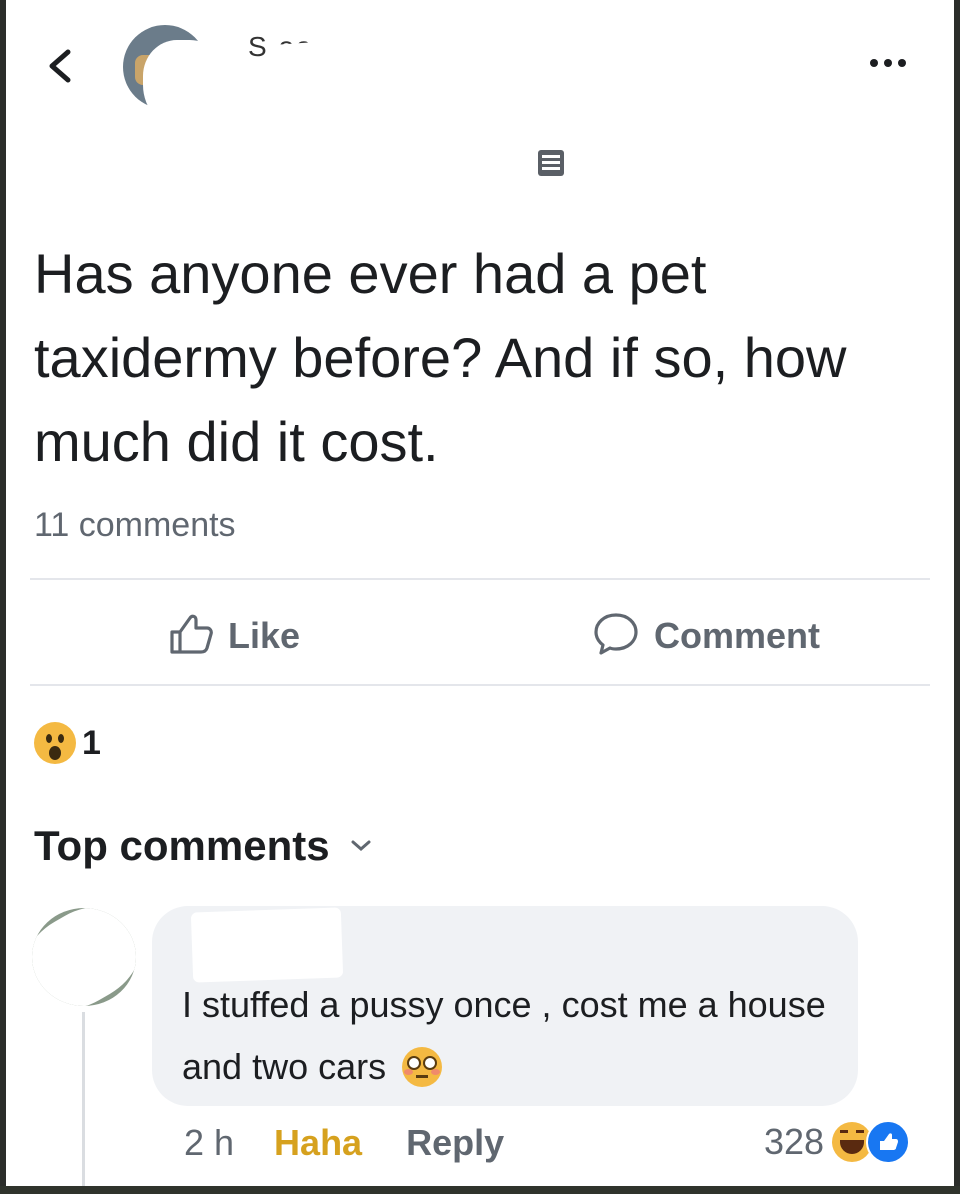 The height and width of the screenshot is (1194, 960). Describe the element at coordinates (480, 1190) in the screenshot. I see `screen-frame-bottom` at that location.